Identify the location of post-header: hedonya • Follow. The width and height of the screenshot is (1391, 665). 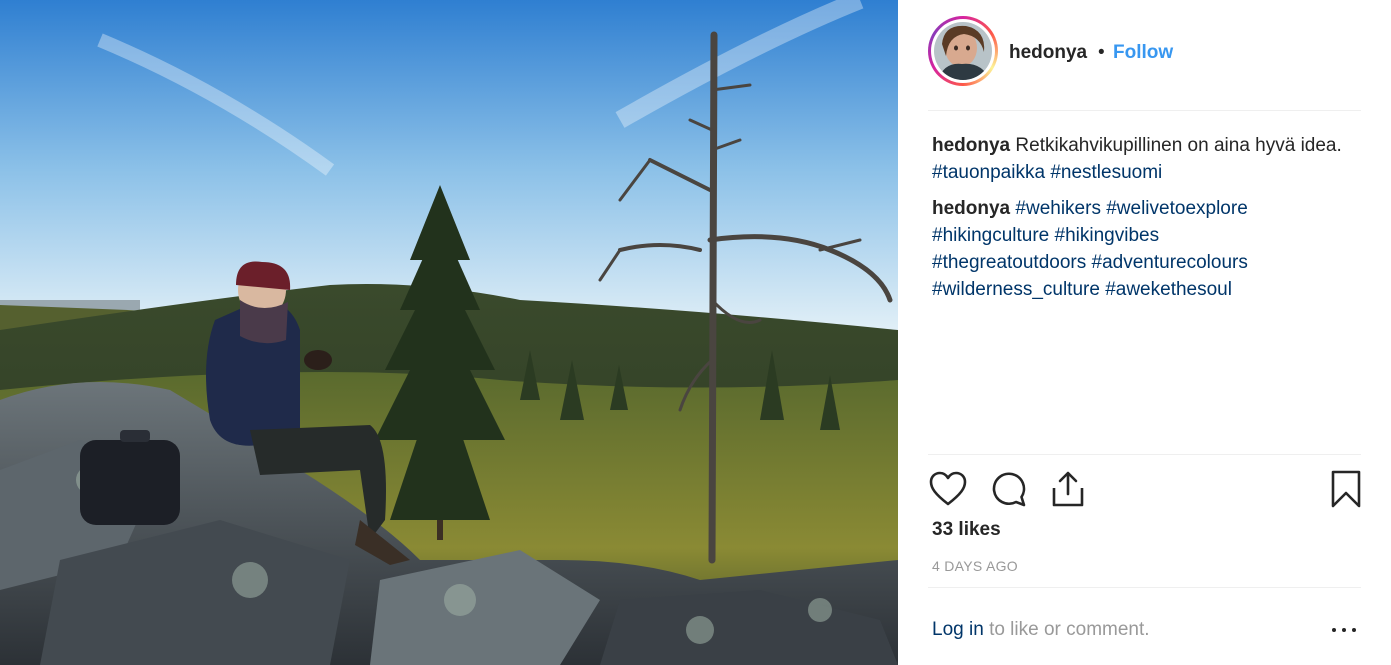
(1144, 63).